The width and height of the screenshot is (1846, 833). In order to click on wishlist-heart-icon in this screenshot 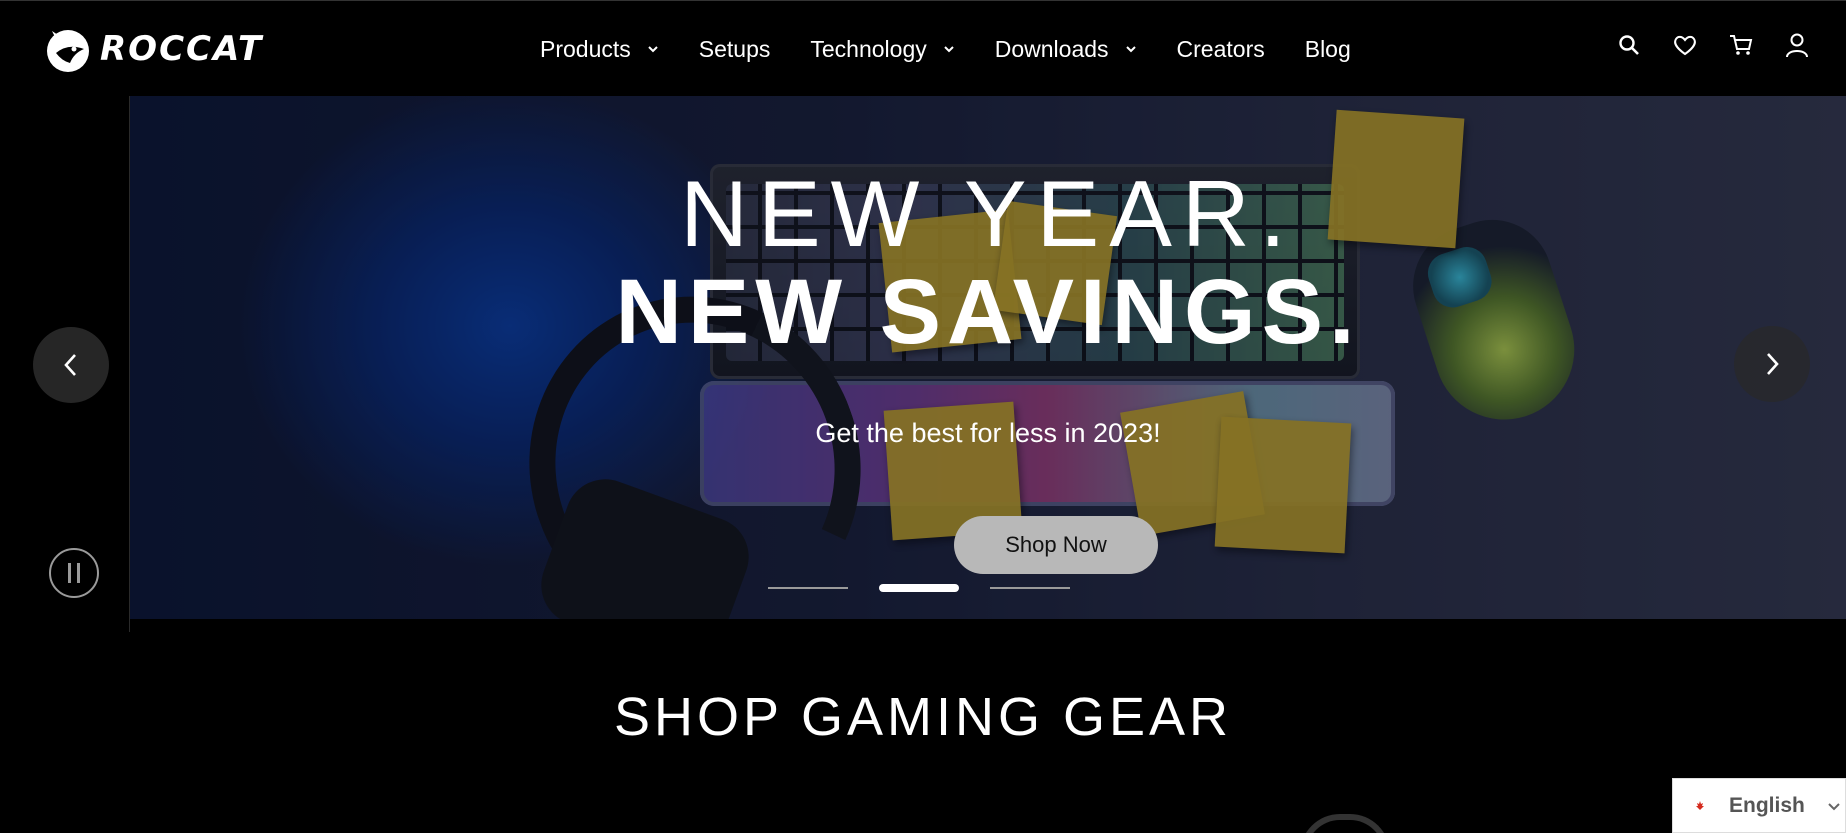, I will do `click(1685, 45)`.